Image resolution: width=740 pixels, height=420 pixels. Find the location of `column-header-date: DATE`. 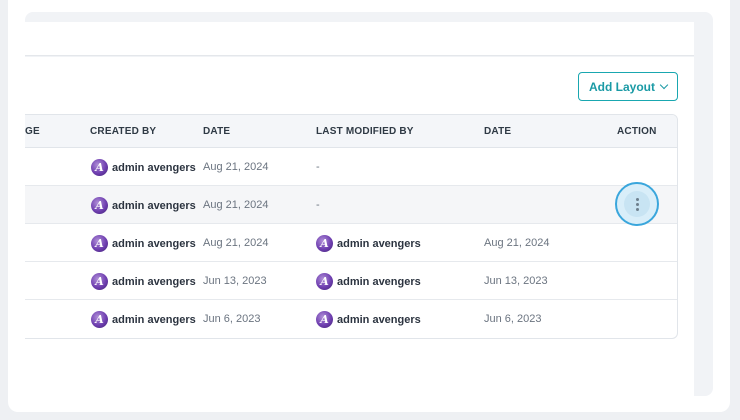

column-header-date: DATE is located at coordinates (217, 131).